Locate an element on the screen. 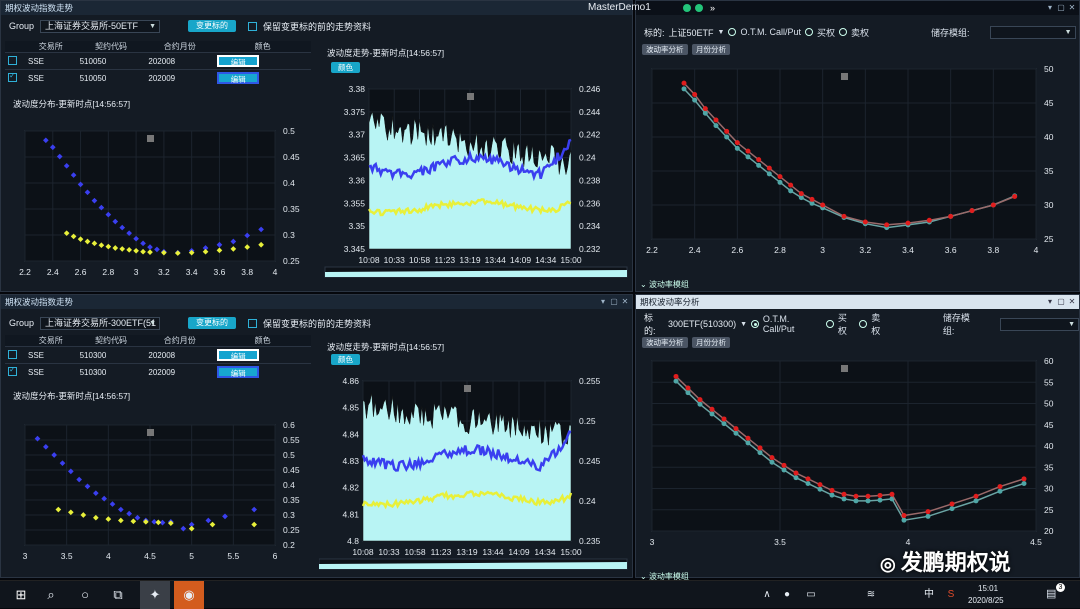  y-tick-label: 55 is located at coordinates (1049, 382).